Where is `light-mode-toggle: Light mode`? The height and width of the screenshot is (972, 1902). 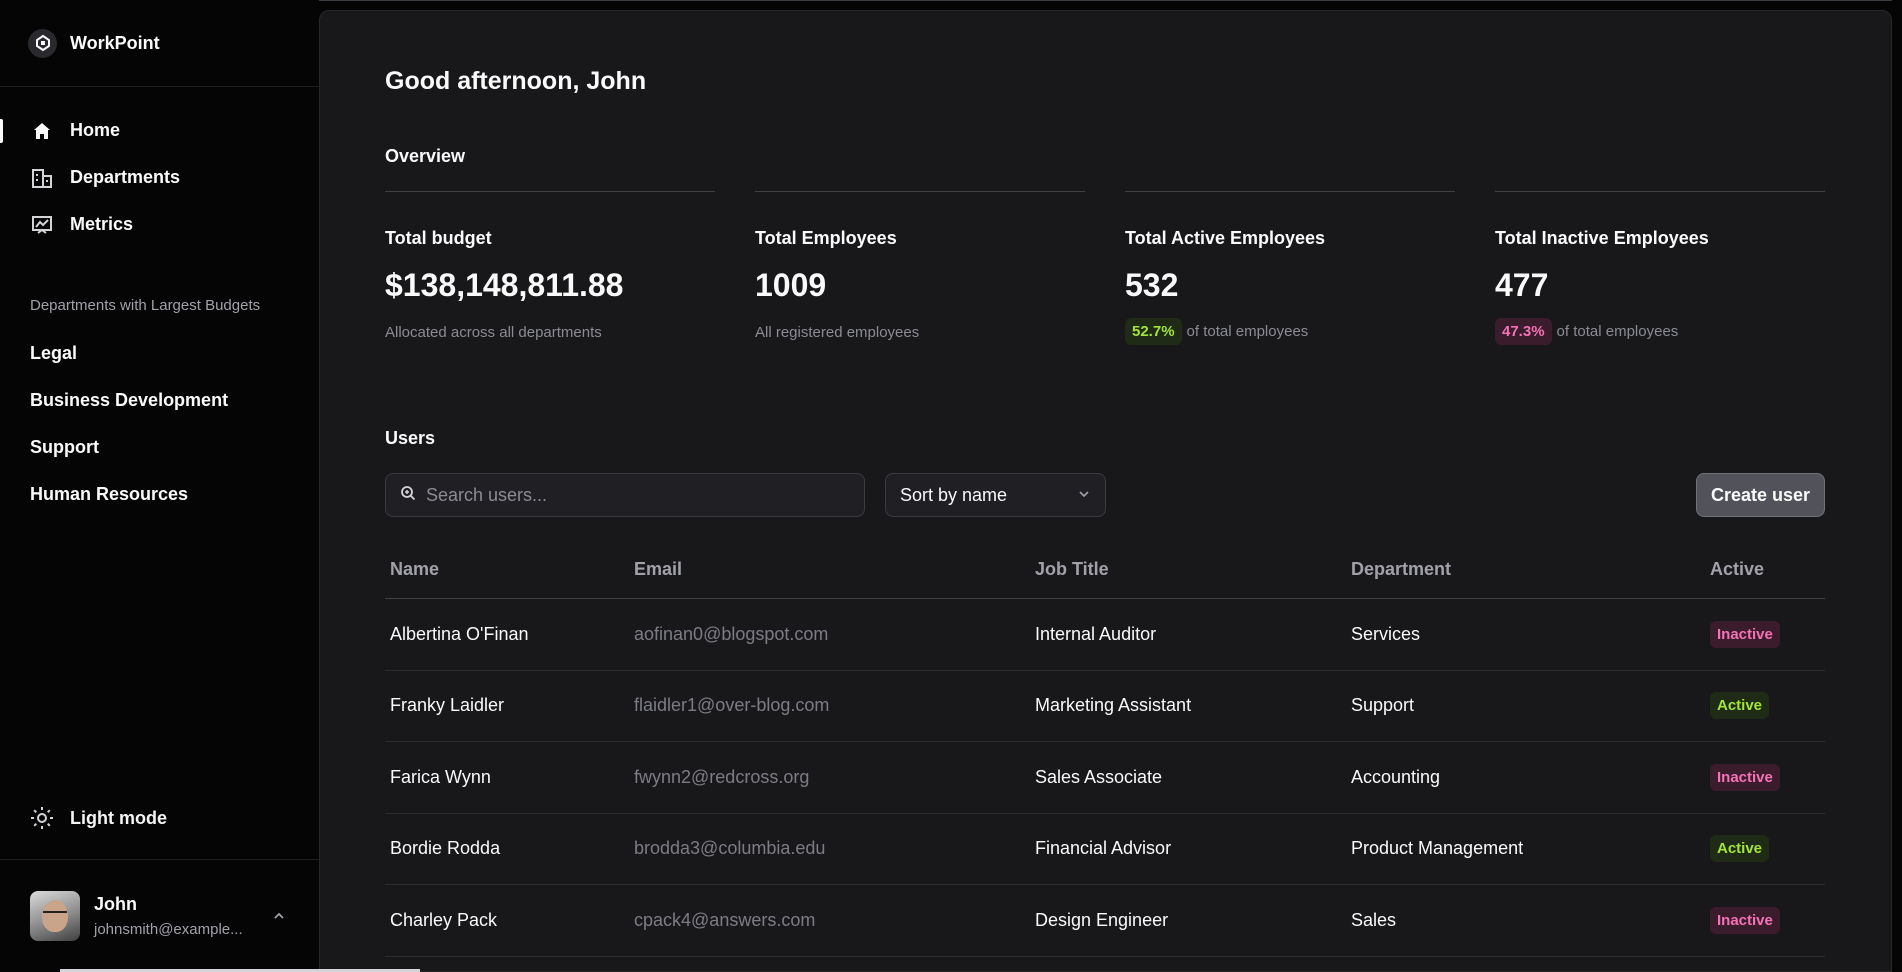 light-mode-toggle: Light mode is located at coordinates (98, 818).